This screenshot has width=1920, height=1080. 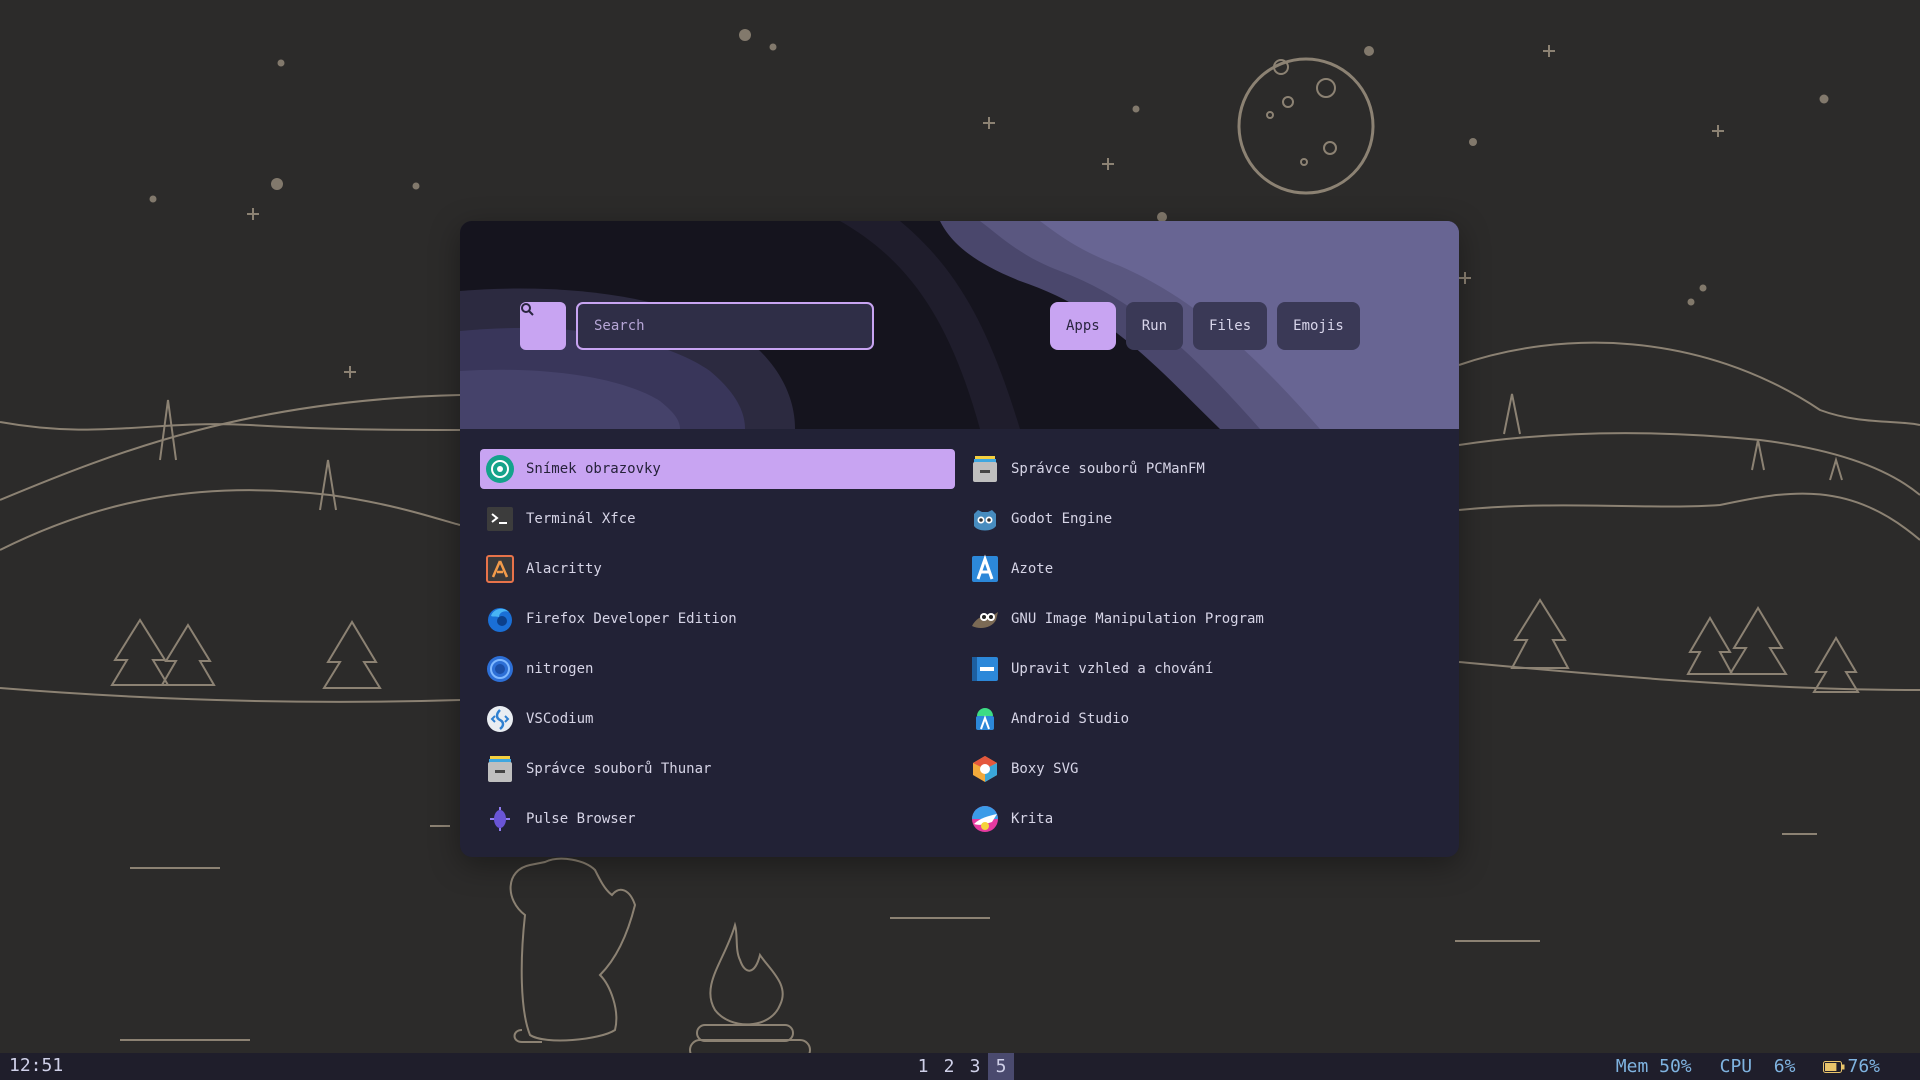 What do you see at coordinates (500, 669) in the screenshot?
I see `nitrogen-icon` at bounding box center [500, 669].